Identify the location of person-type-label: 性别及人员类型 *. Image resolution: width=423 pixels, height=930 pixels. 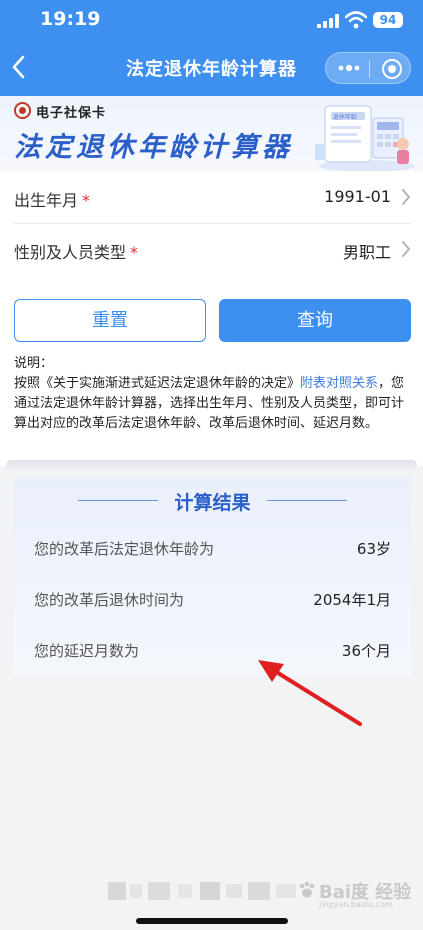
(76, 252).